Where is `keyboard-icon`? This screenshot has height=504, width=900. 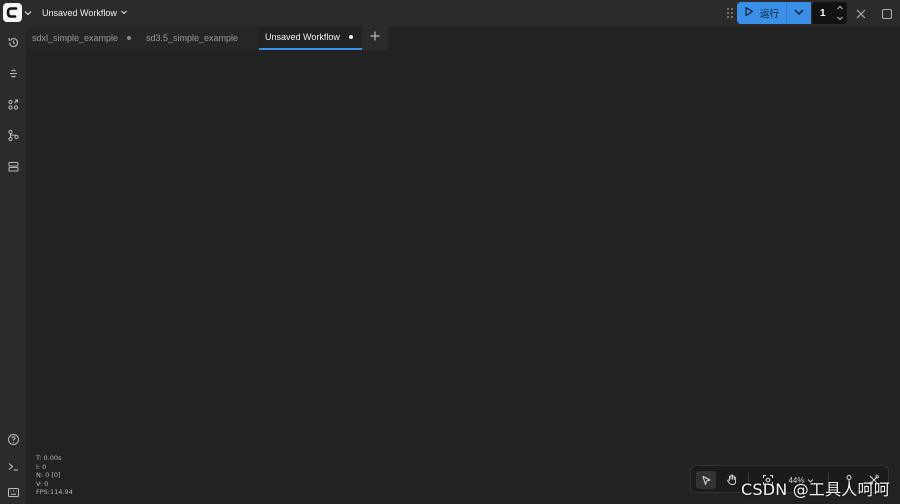 keyboard-icon is located at coordinates (13, 492).